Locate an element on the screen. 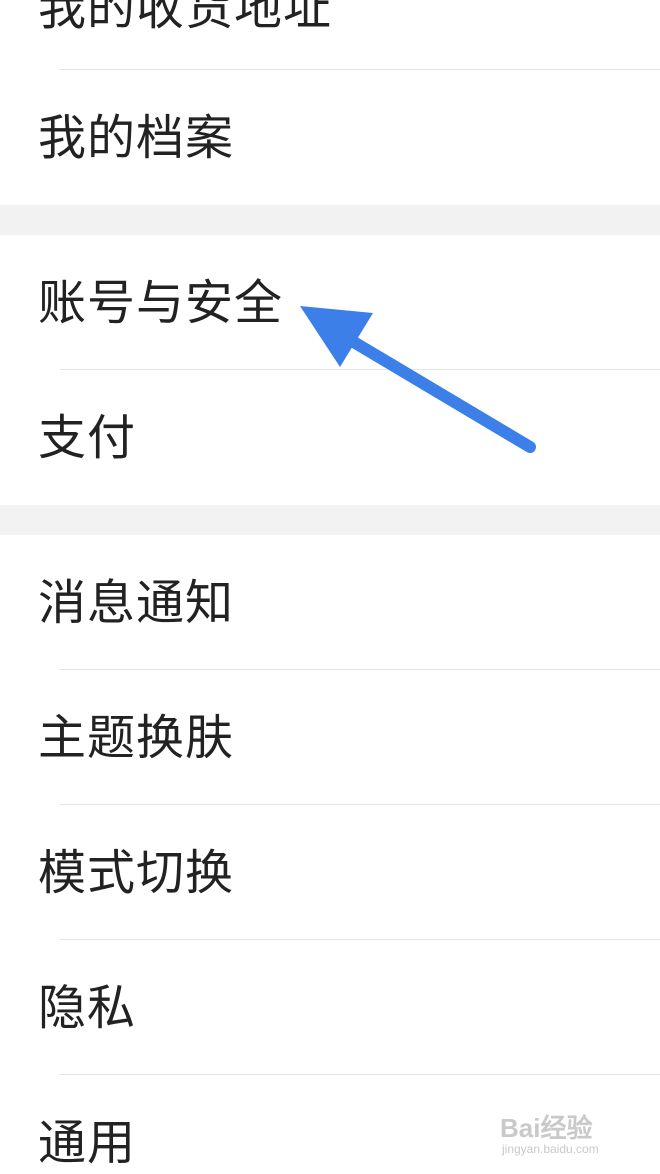 Image resolution: width=660 pixels, height=1174 pixels. settings-item-payment: 支付 is located at coordinates (330, 437).